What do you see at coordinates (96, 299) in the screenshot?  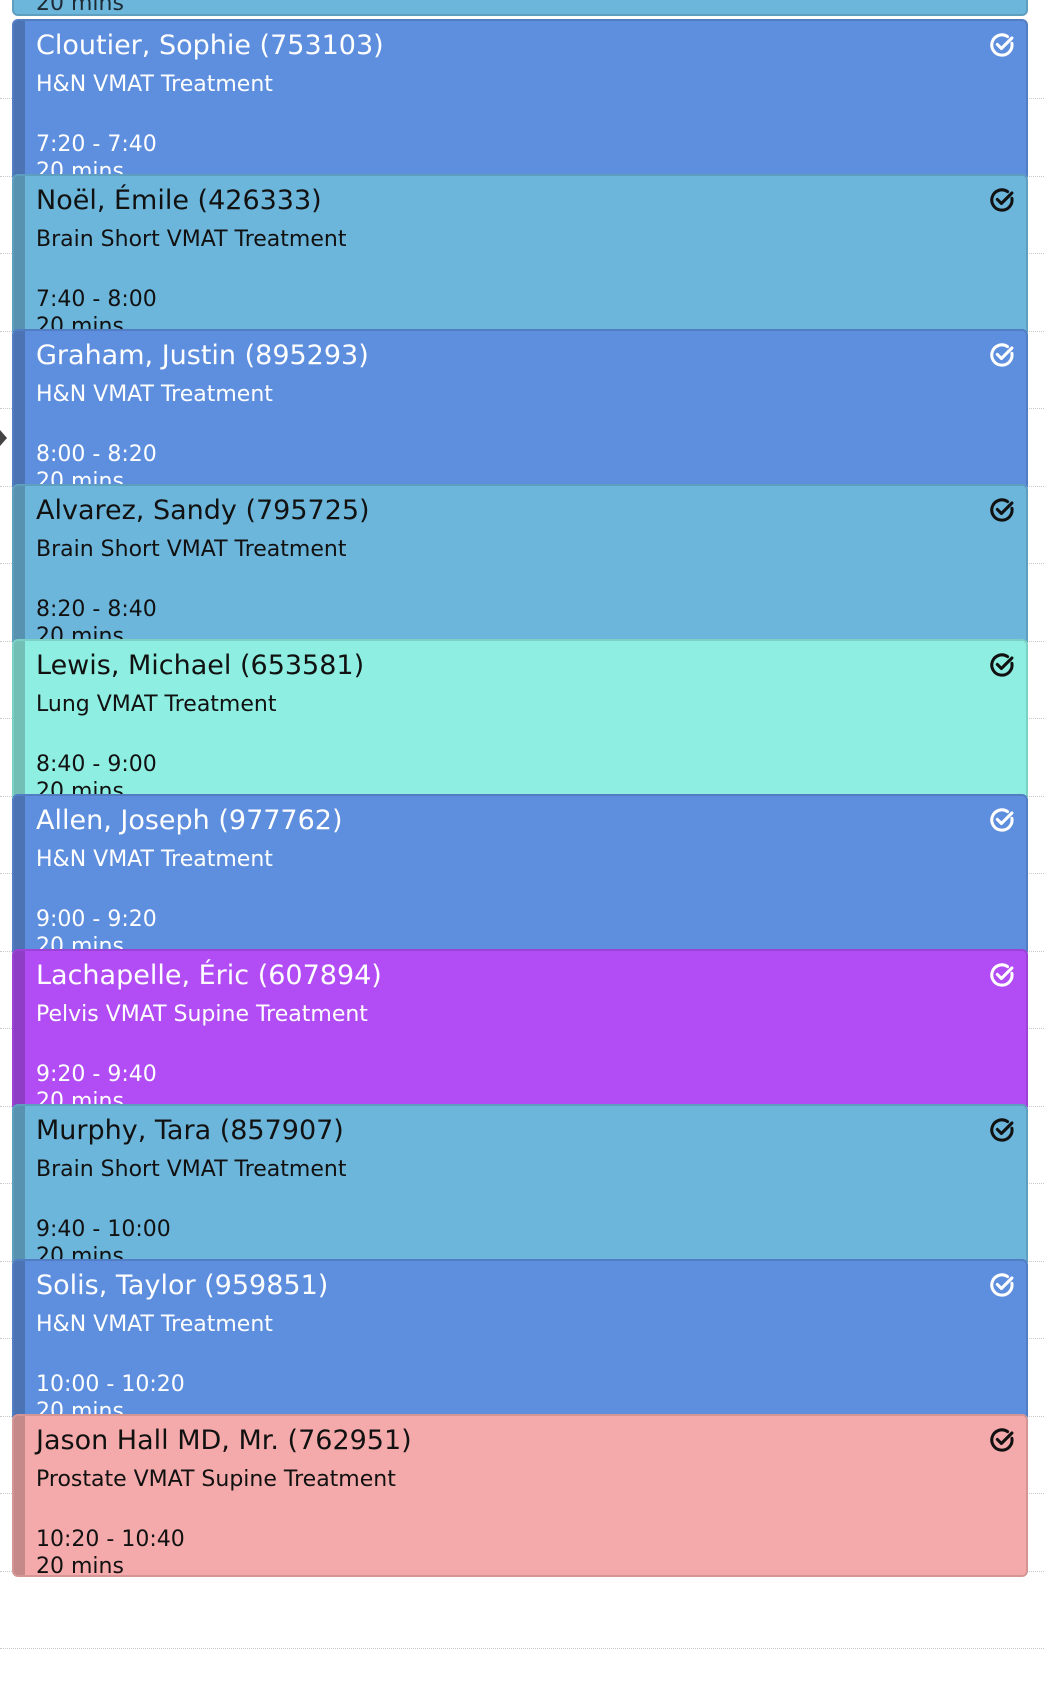 I see `appointment-time: 7:40 - 8:00` at bounding box center [96, 299].